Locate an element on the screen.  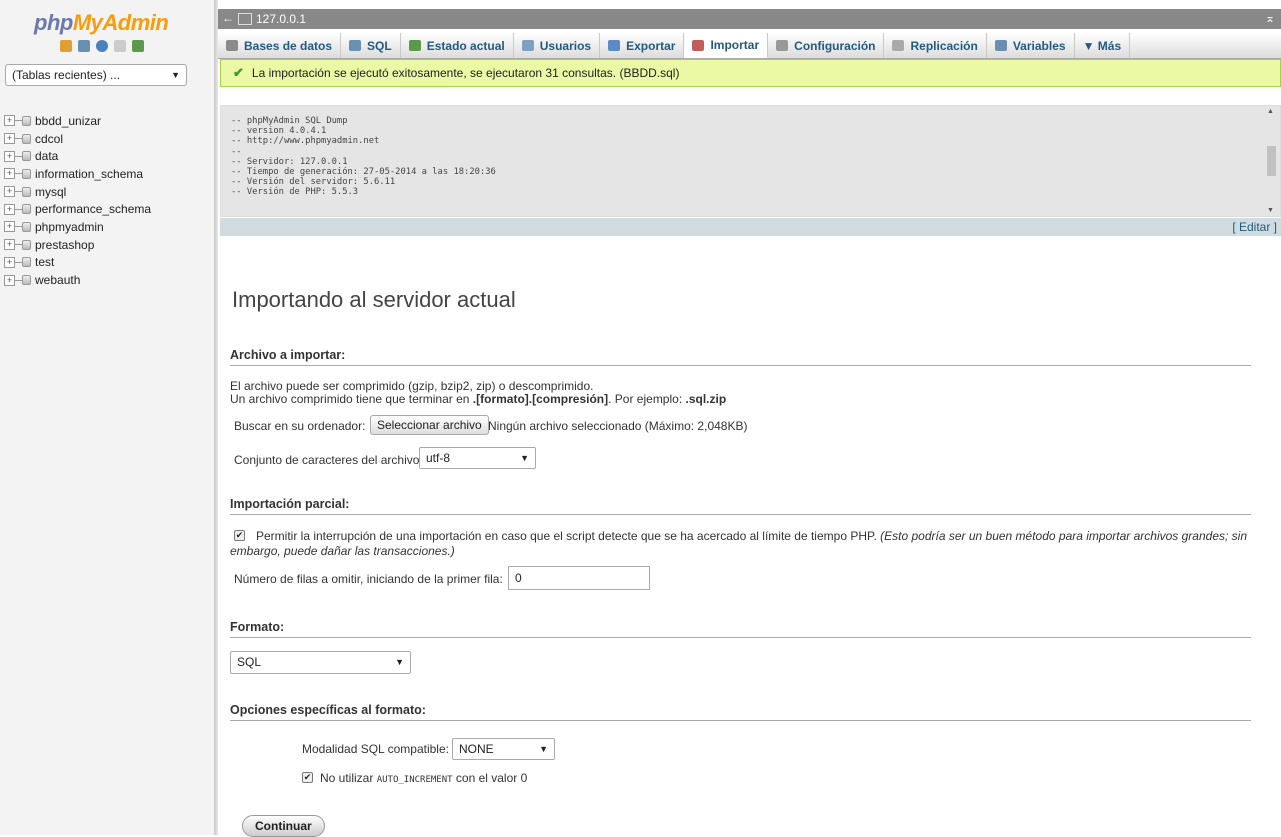
tab-label: Variables is located at coordinates (1039, 45).